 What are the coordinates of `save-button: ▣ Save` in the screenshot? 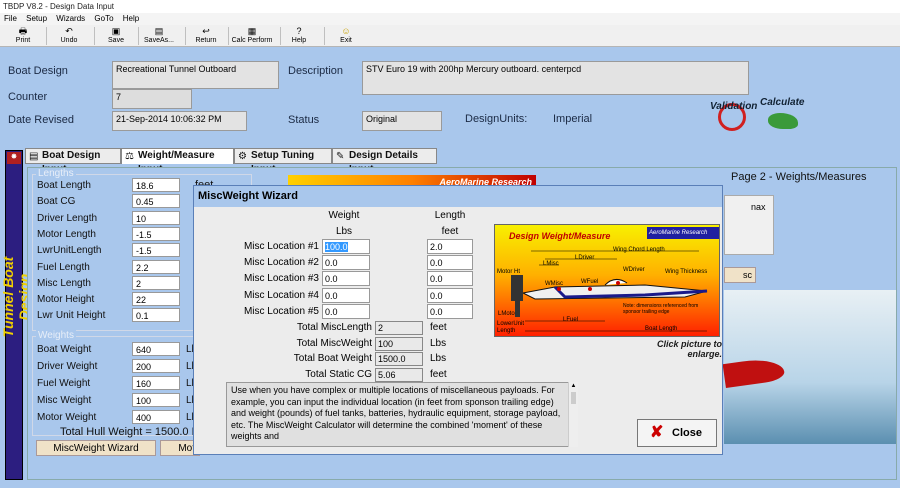 It's located at (116, 36).